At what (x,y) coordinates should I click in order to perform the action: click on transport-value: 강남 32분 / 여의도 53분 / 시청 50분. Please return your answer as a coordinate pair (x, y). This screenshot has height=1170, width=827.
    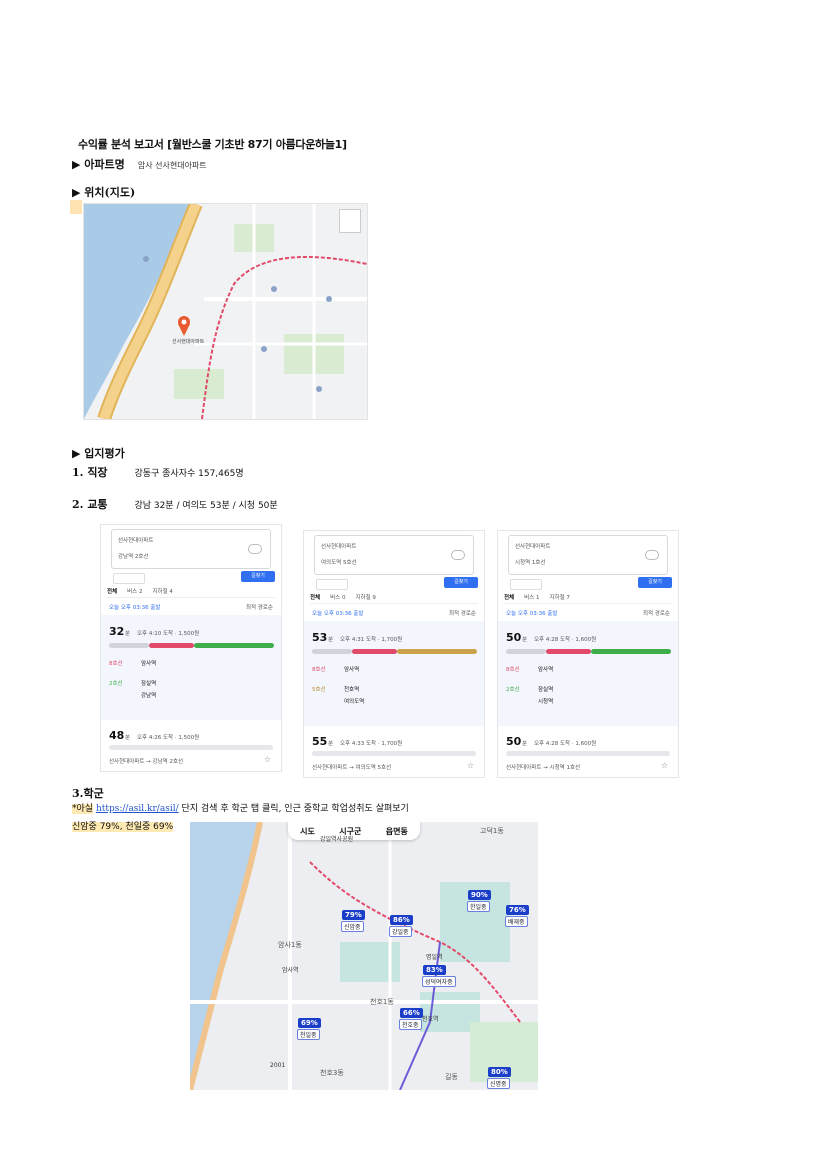
    Looking at the image, I should click on (206, 506).